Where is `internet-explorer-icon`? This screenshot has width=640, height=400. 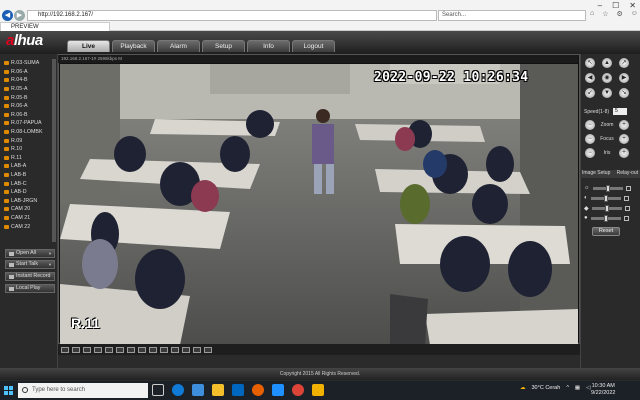 internet-explorer-icon is located at coordinates (278, 390).